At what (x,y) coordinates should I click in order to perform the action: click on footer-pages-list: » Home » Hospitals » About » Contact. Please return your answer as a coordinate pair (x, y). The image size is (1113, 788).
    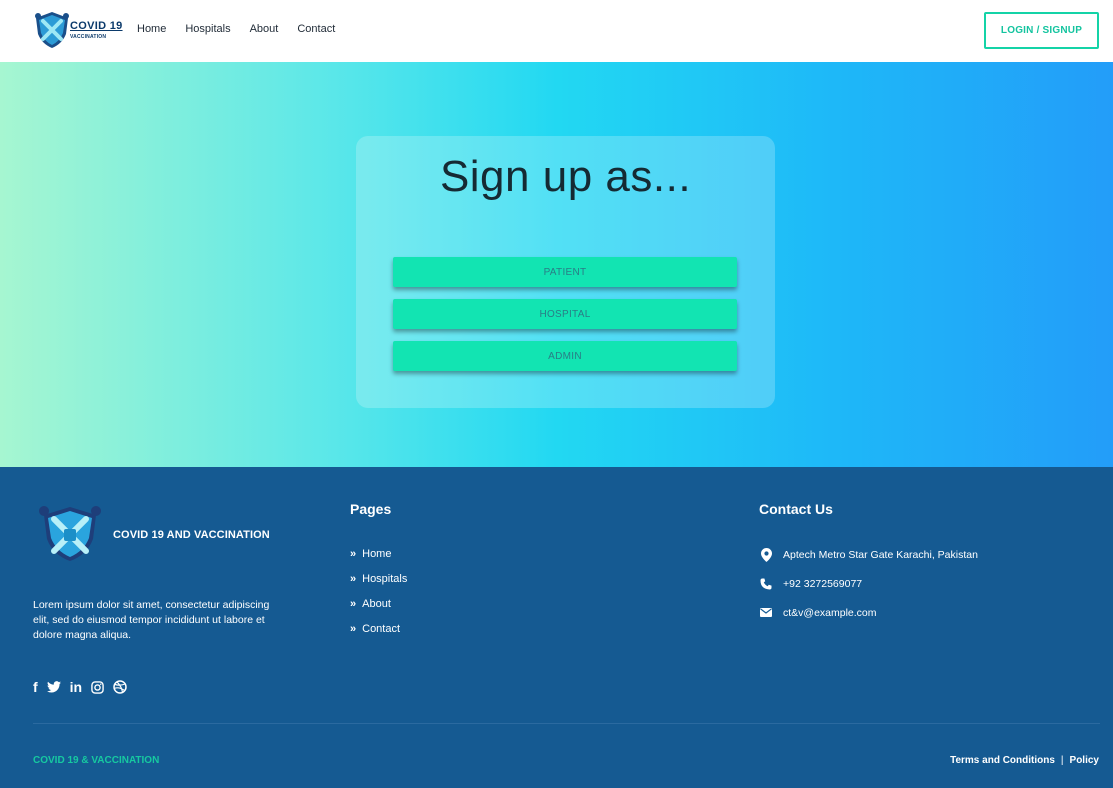
    Looking at the image, I should click on (378, 591).